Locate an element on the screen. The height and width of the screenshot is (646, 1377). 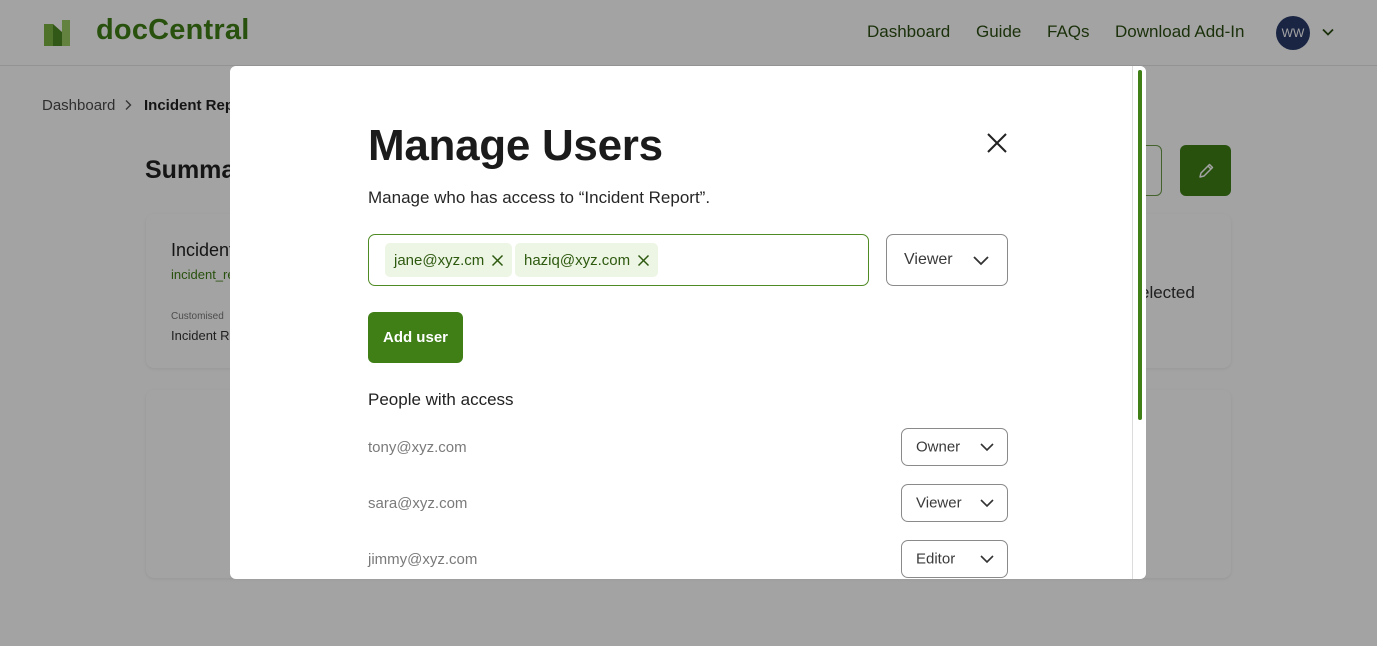
person-email: tony@xyz.com is located at coordinates (417, 447).